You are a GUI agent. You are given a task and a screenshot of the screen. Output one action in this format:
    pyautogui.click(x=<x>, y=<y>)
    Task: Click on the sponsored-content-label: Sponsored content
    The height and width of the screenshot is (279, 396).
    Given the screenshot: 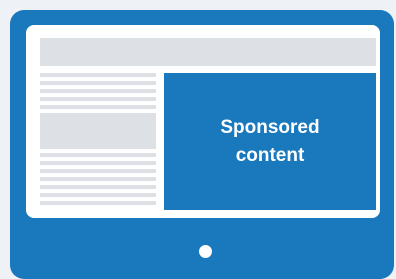 What is the action you would take?
    pyautogui.click(x=270, y=141)
    